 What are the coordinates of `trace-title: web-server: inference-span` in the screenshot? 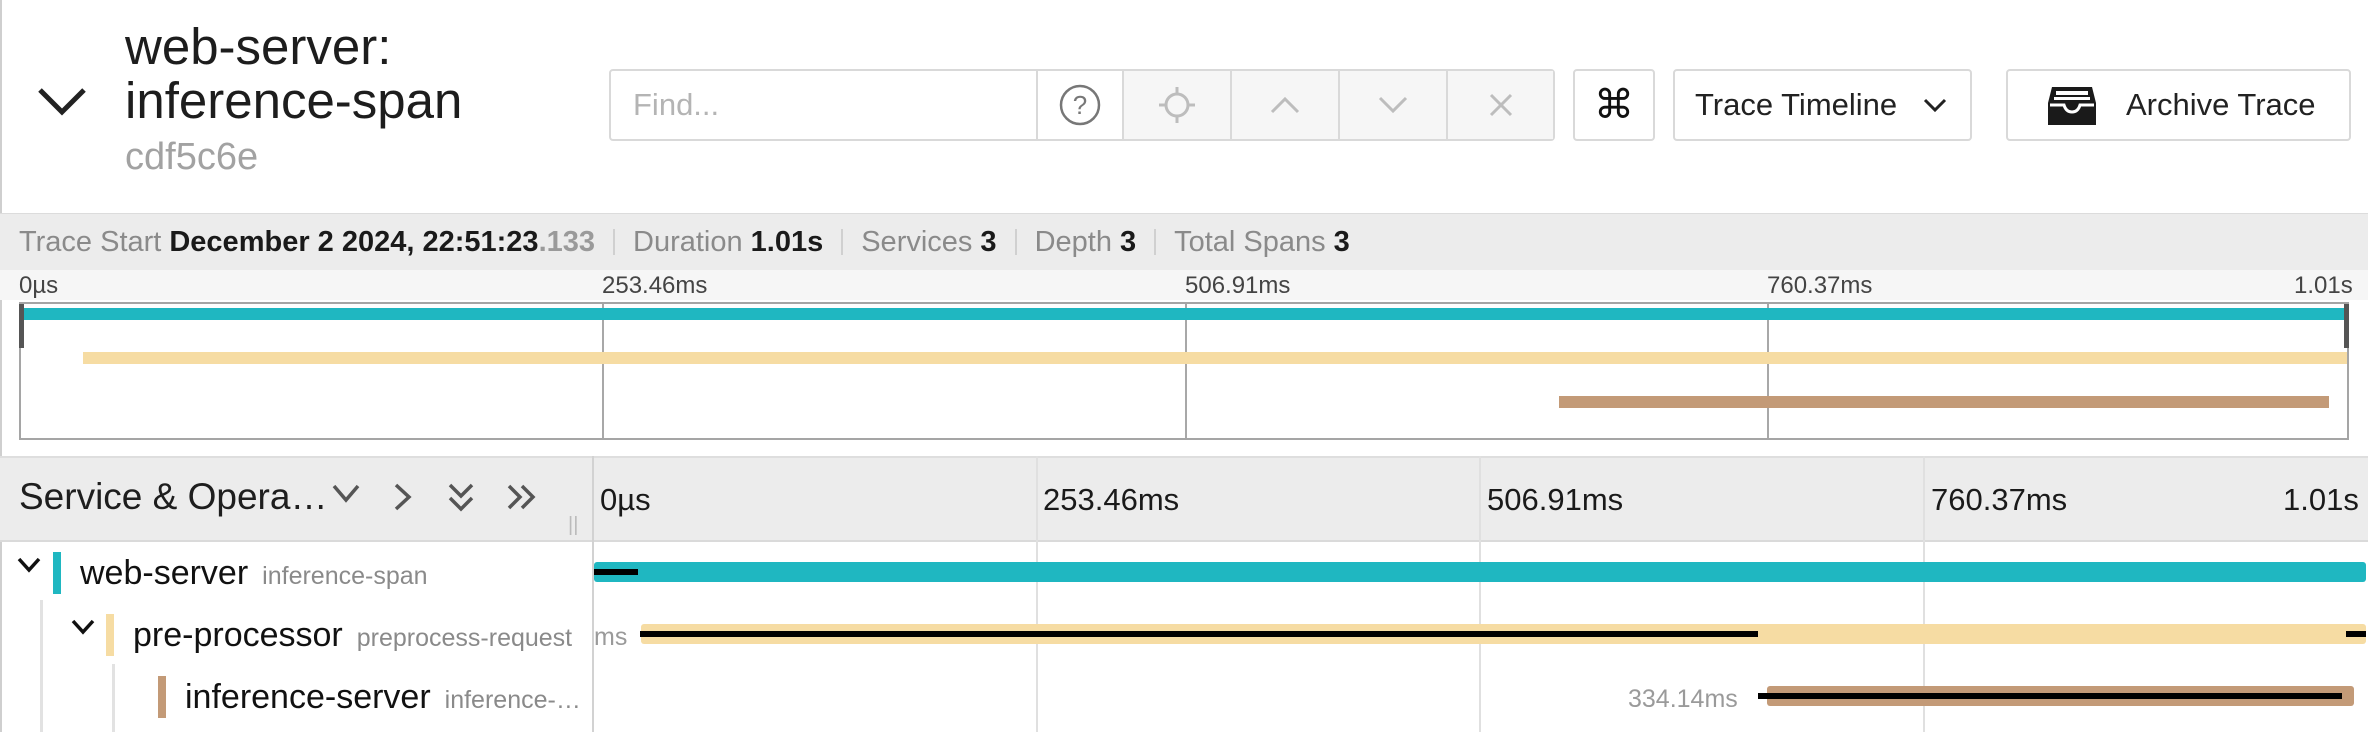 It's located at (293, 74).